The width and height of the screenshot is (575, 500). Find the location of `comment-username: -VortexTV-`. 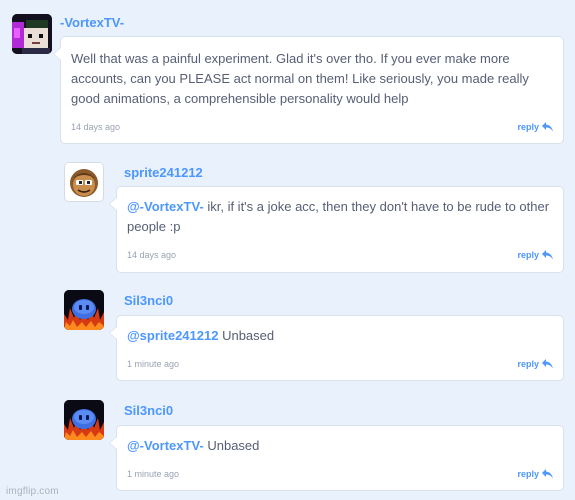

comment-username: -VortexTV- is located at coordinates (92, 22).